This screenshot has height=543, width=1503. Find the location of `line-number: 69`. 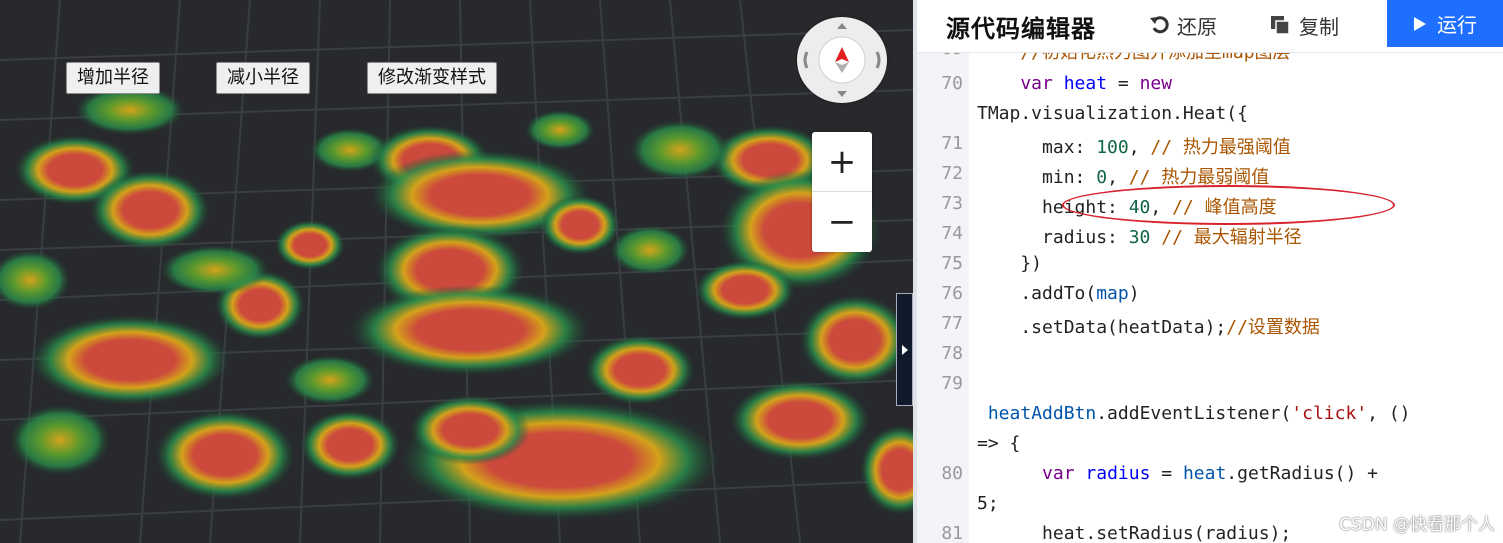

line-number: 69 is located at coordinates (940, 56).